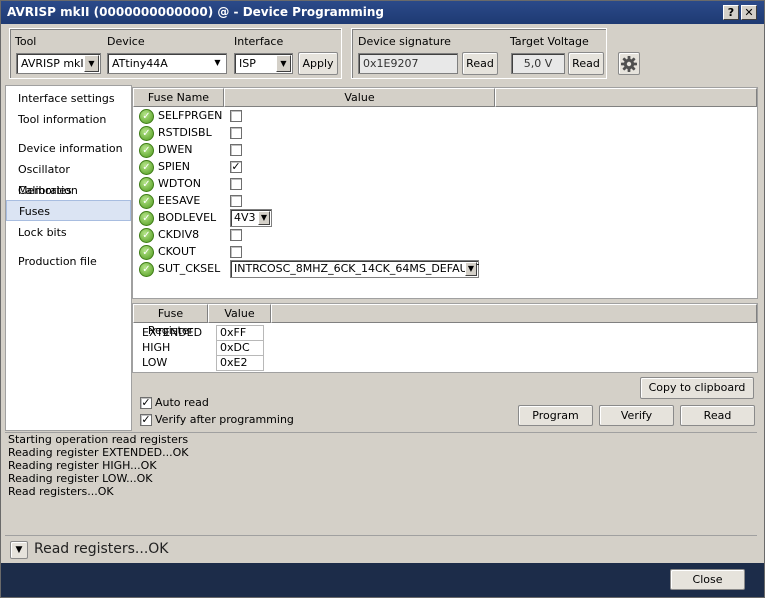  Describe the element at coordinates (98, 452) in the screenshot. I see `log-line: Reading register EXTENDED...OK` at that location.